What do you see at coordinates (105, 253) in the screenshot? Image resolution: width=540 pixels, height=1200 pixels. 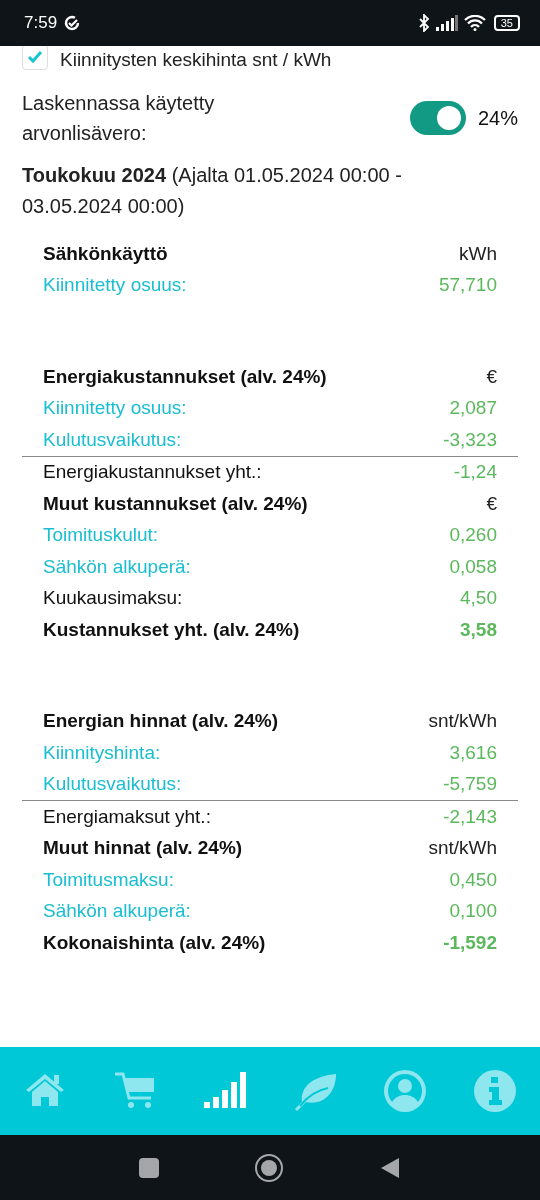 I see `section-heading: Sähkönkäyttö` at bounding box center [105, 253].